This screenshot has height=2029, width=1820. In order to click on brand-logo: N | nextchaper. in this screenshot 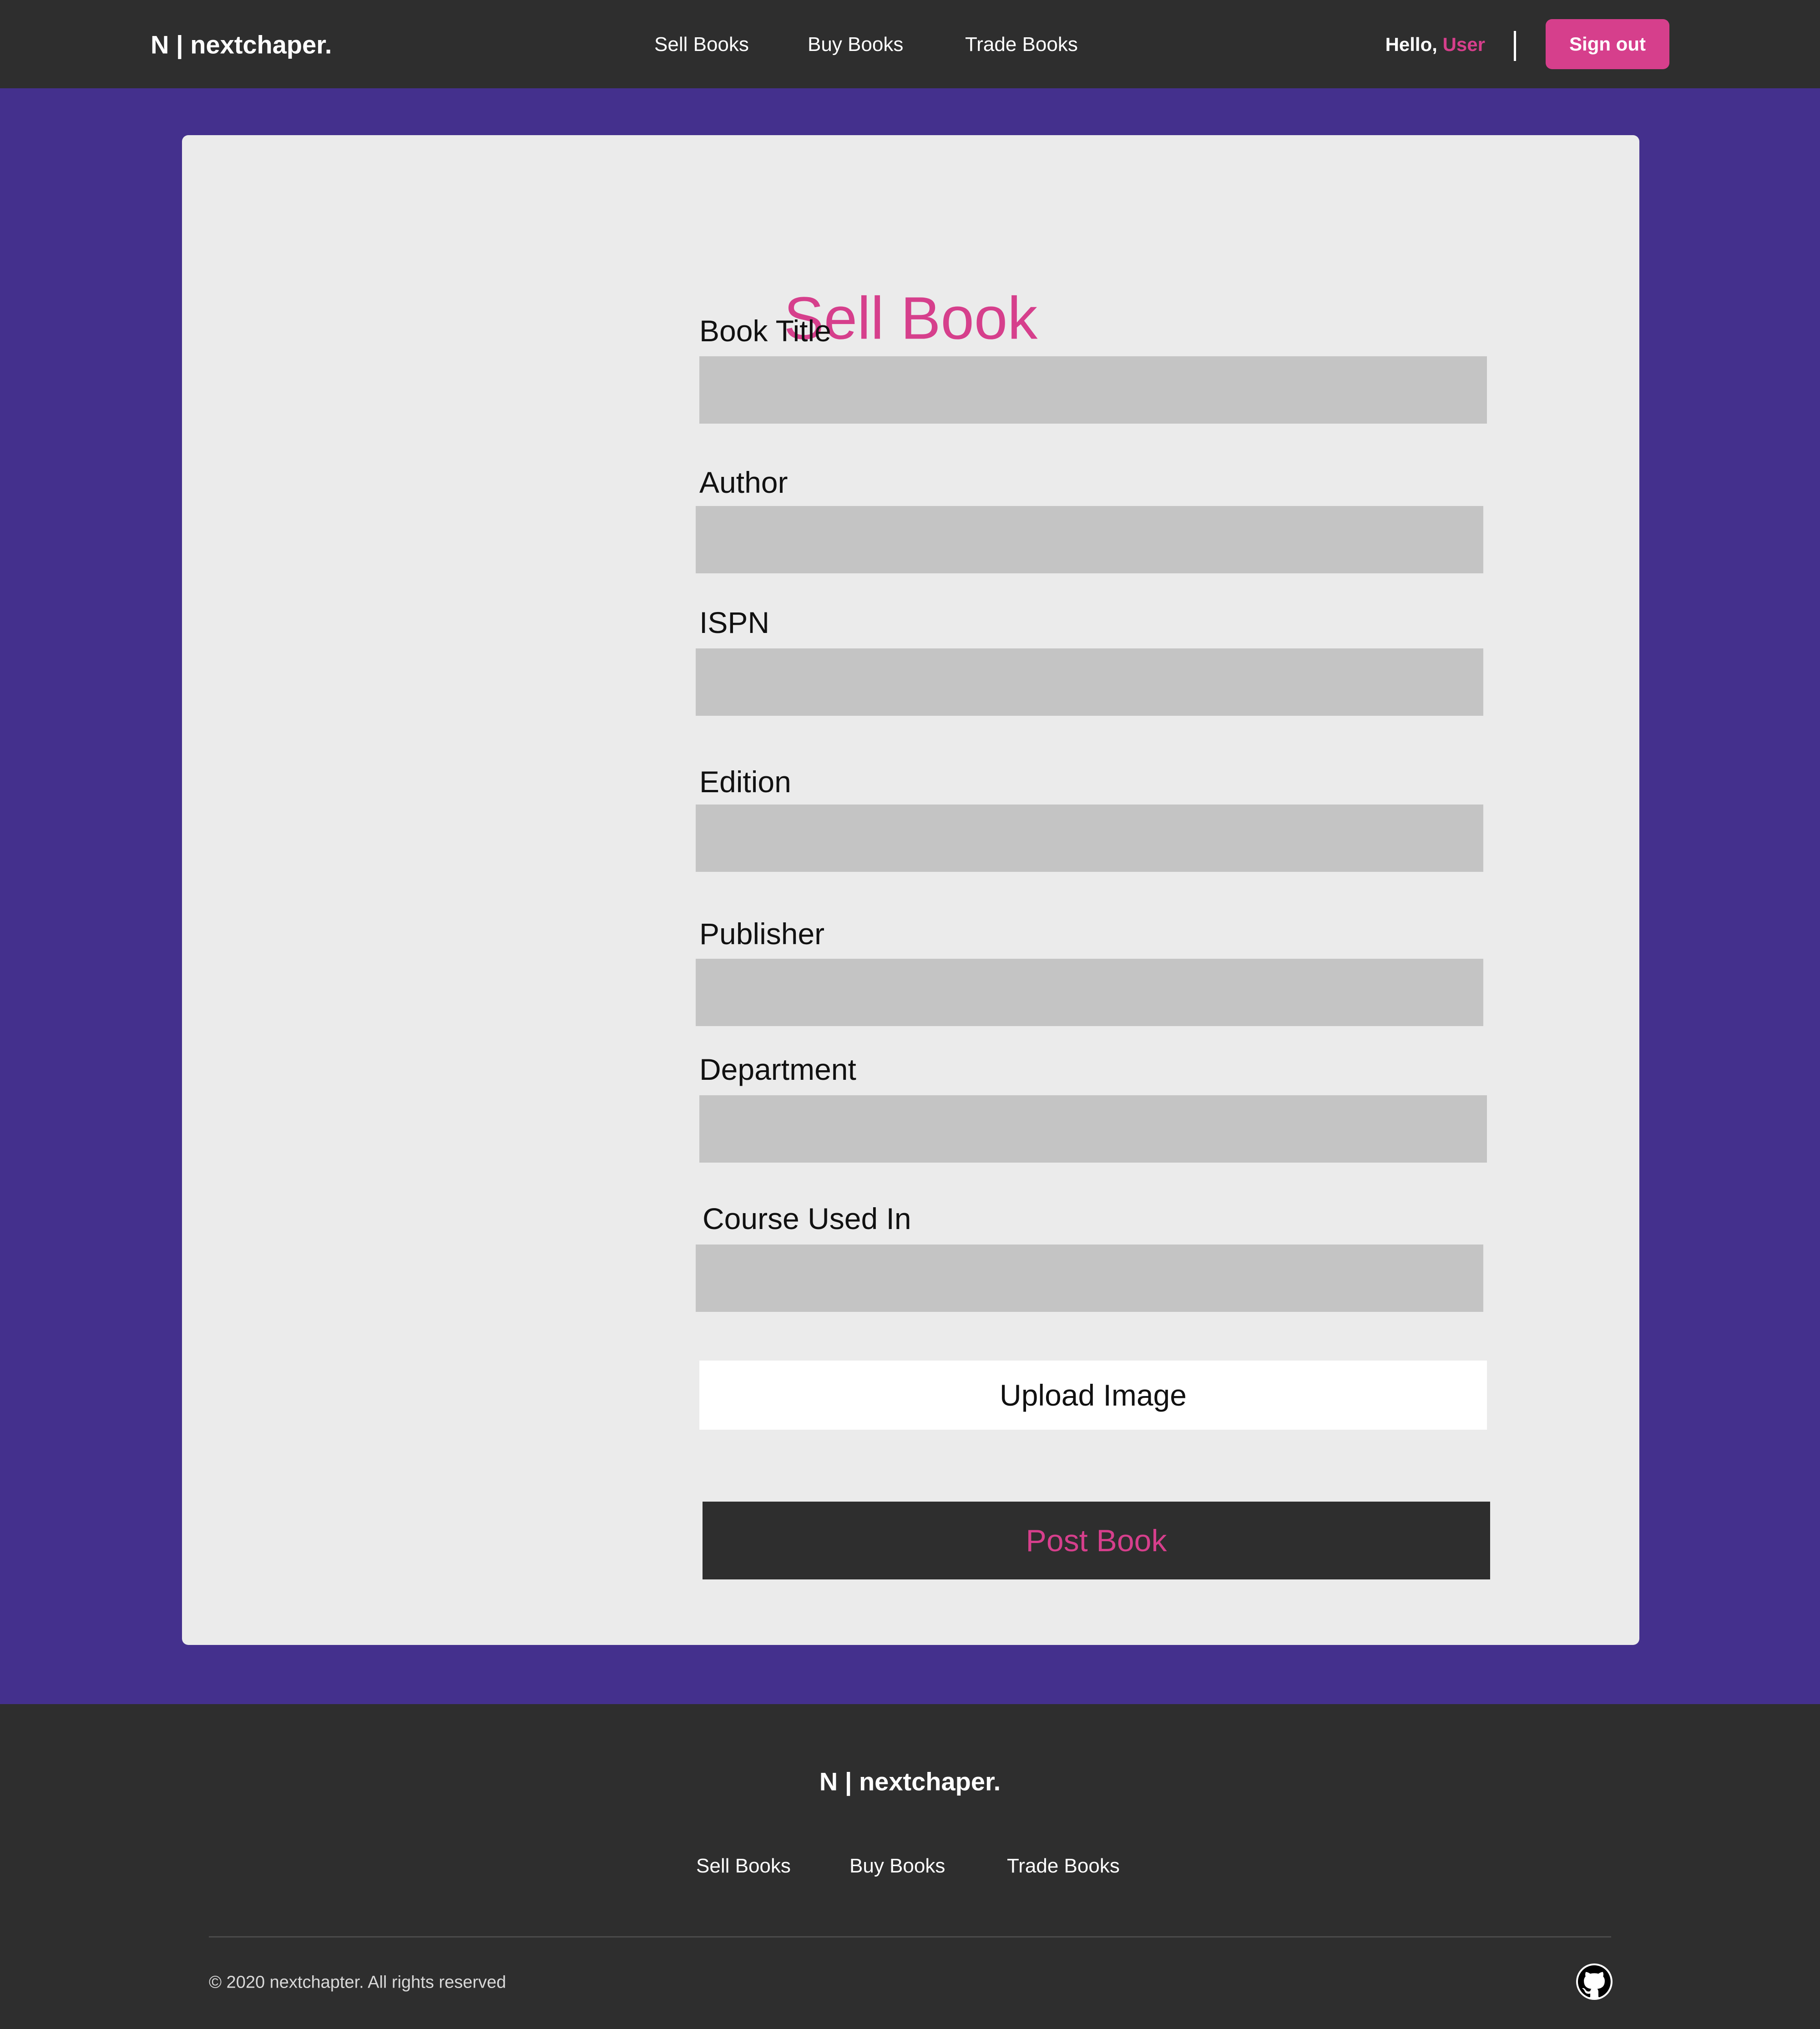, I will do `click(242, 45)`.